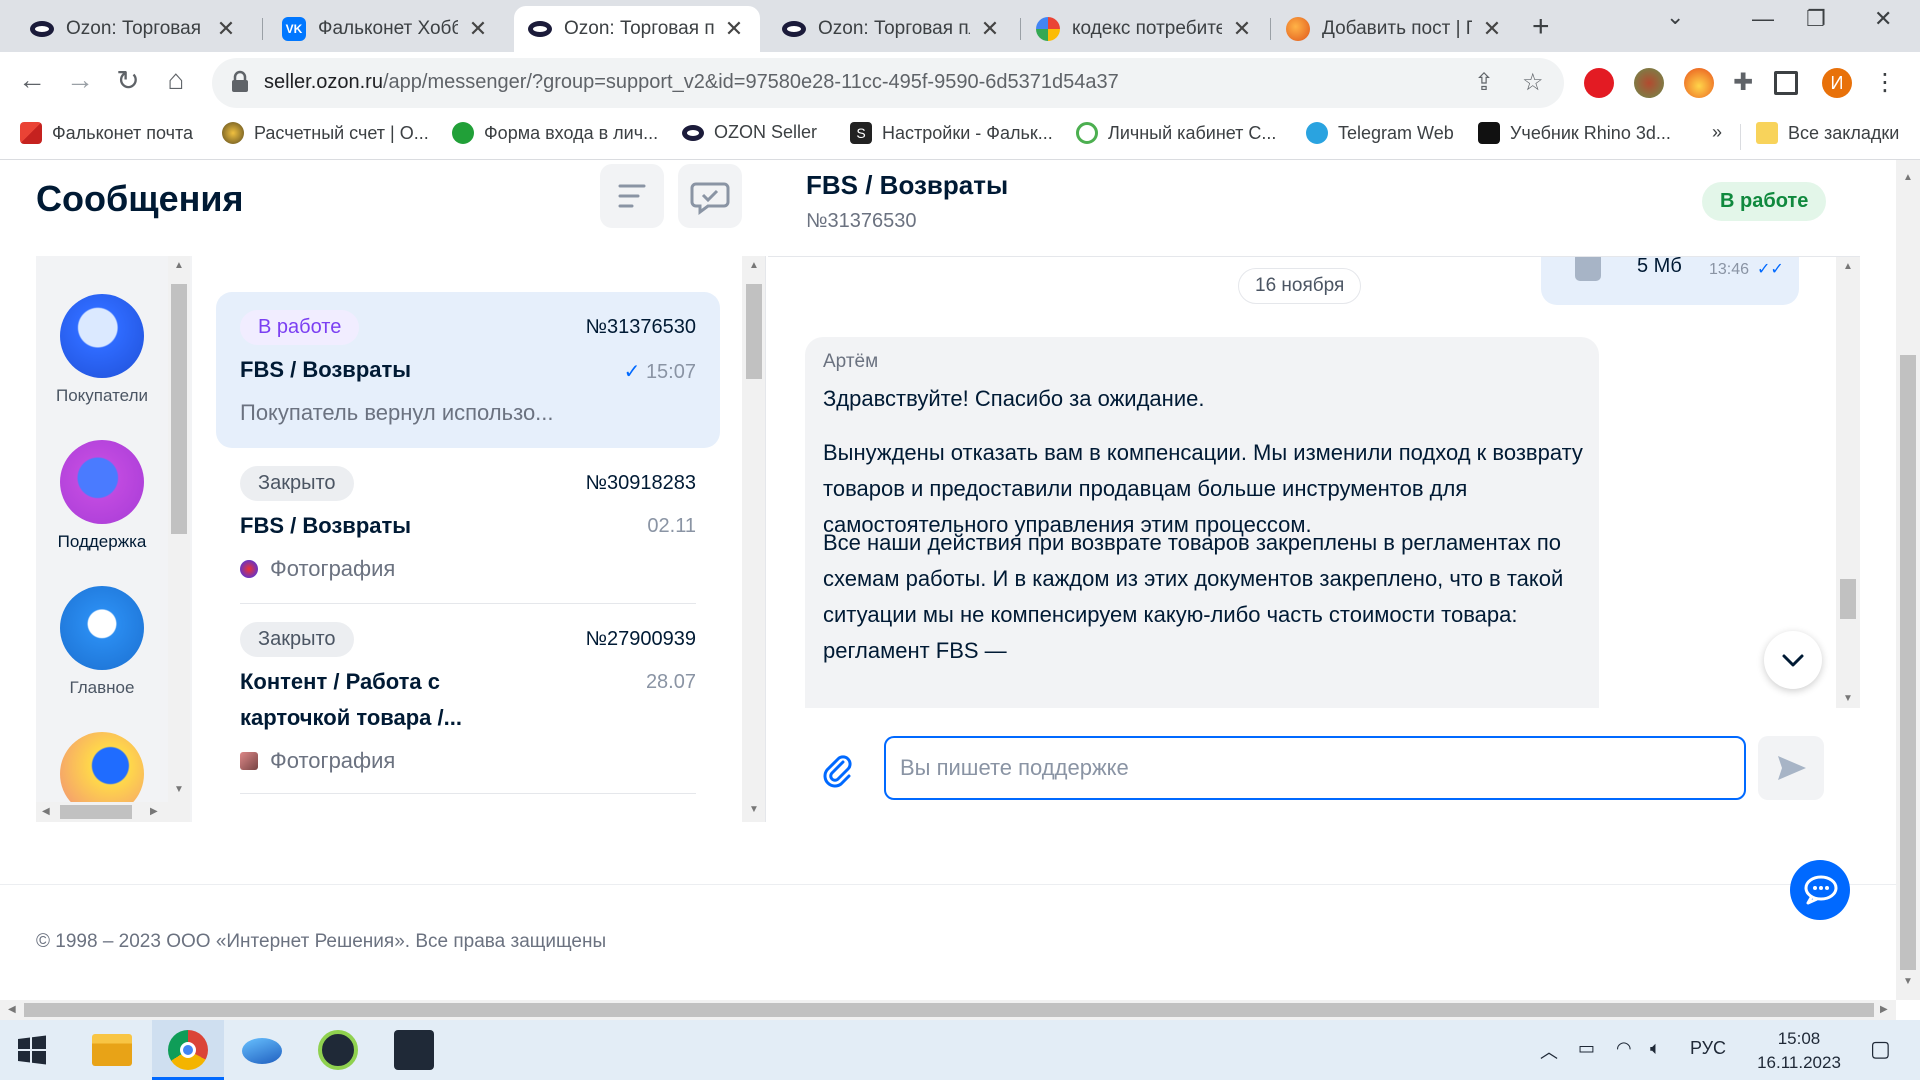 This screenshot has width=1920, height=1080. I want to click on page-horizontal-scrollbar: ◀ ▶, so click(948, 1010).